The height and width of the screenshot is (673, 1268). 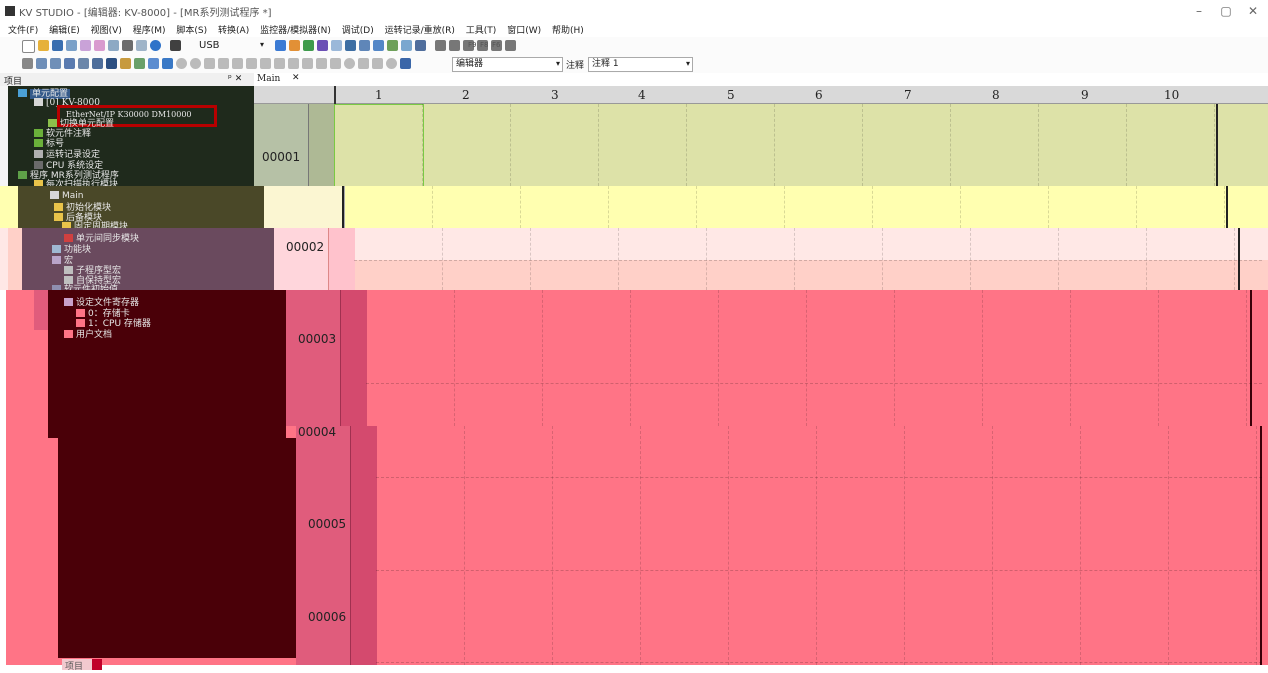 I want to click on print-preview-icon, so click(x=141, y=45).